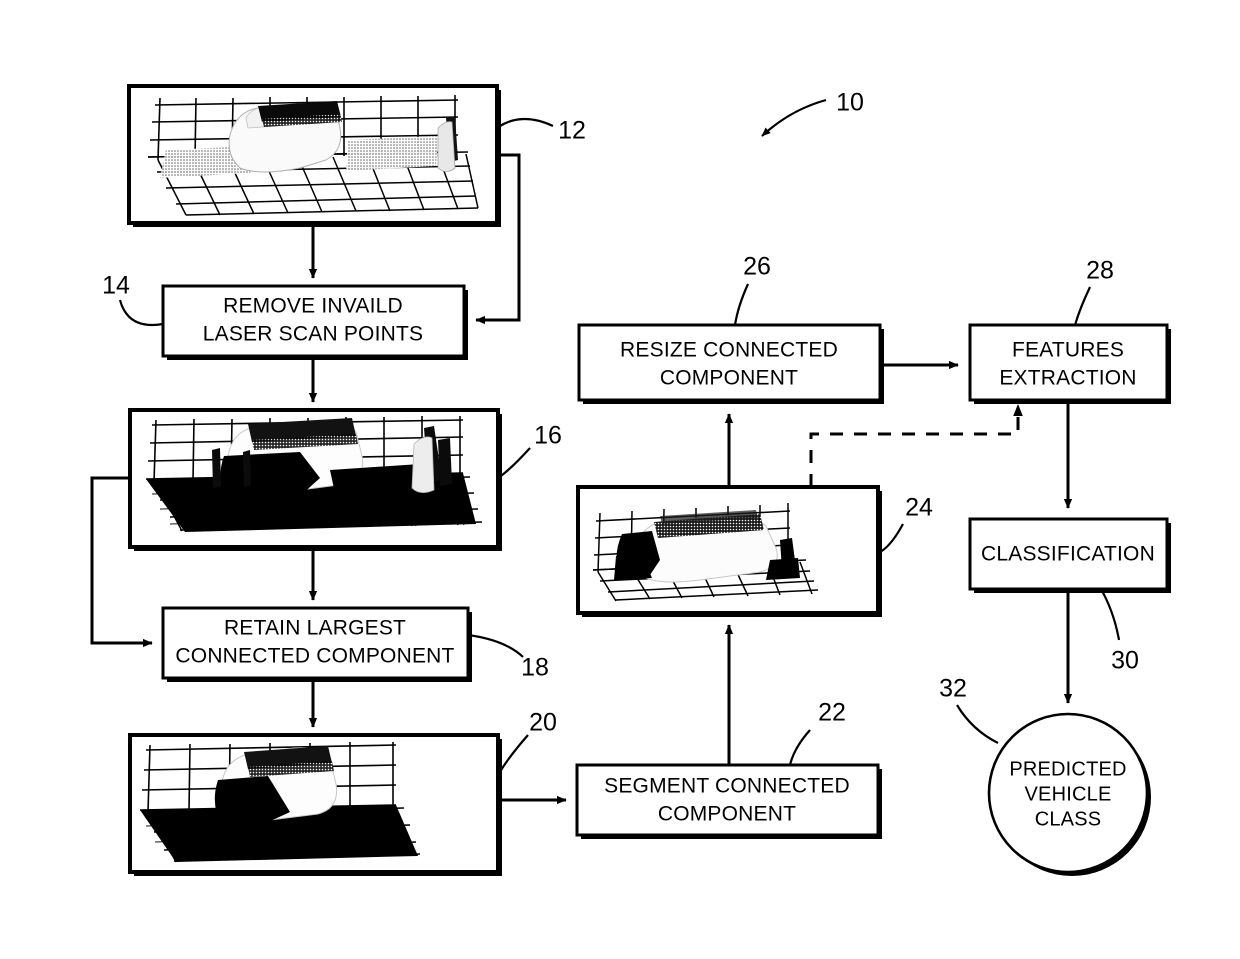 This screenshot has width=1240, height=959. What do you see at coordinates (313, 306) in the screenshot?
I see `remove-invalid-line1: REMOVE INVAILD` at bounding box center [313, 306].